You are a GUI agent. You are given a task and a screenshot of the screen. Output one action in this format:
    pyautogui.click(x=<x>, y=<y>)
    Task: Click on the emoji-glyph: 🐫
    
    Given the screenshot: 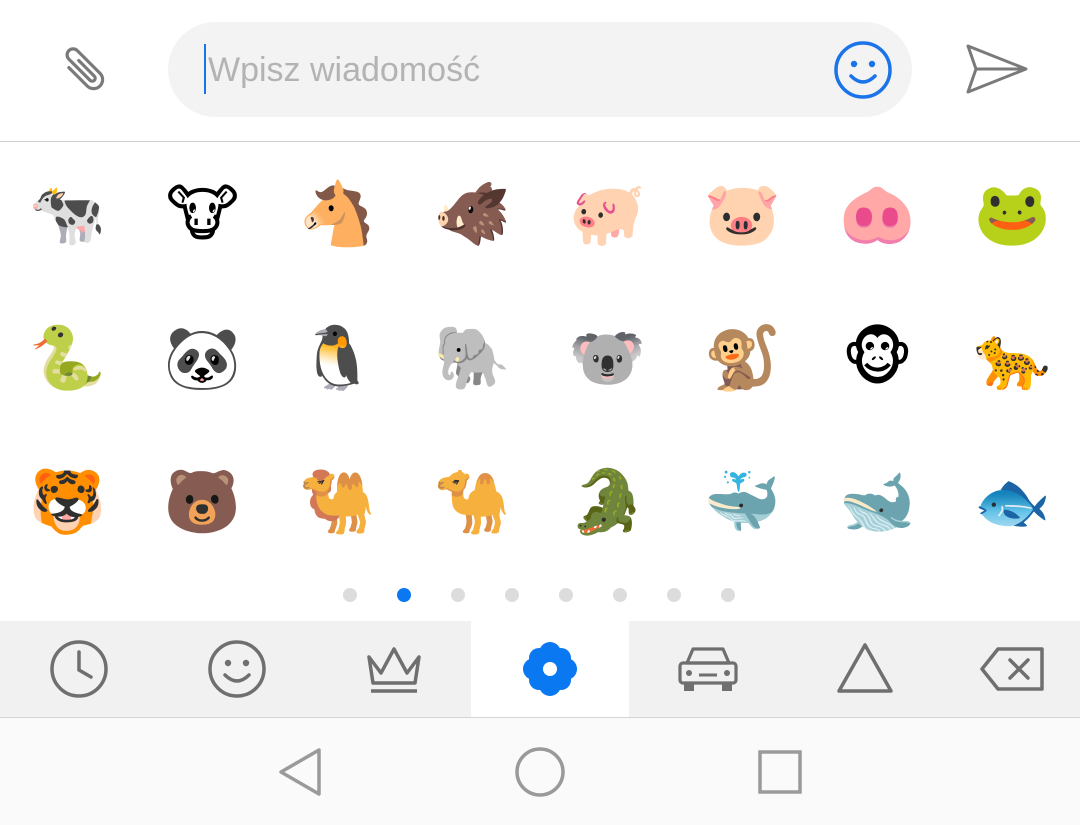 What is the action you would take?
    pyautogui.click(x=337, y=501)
    